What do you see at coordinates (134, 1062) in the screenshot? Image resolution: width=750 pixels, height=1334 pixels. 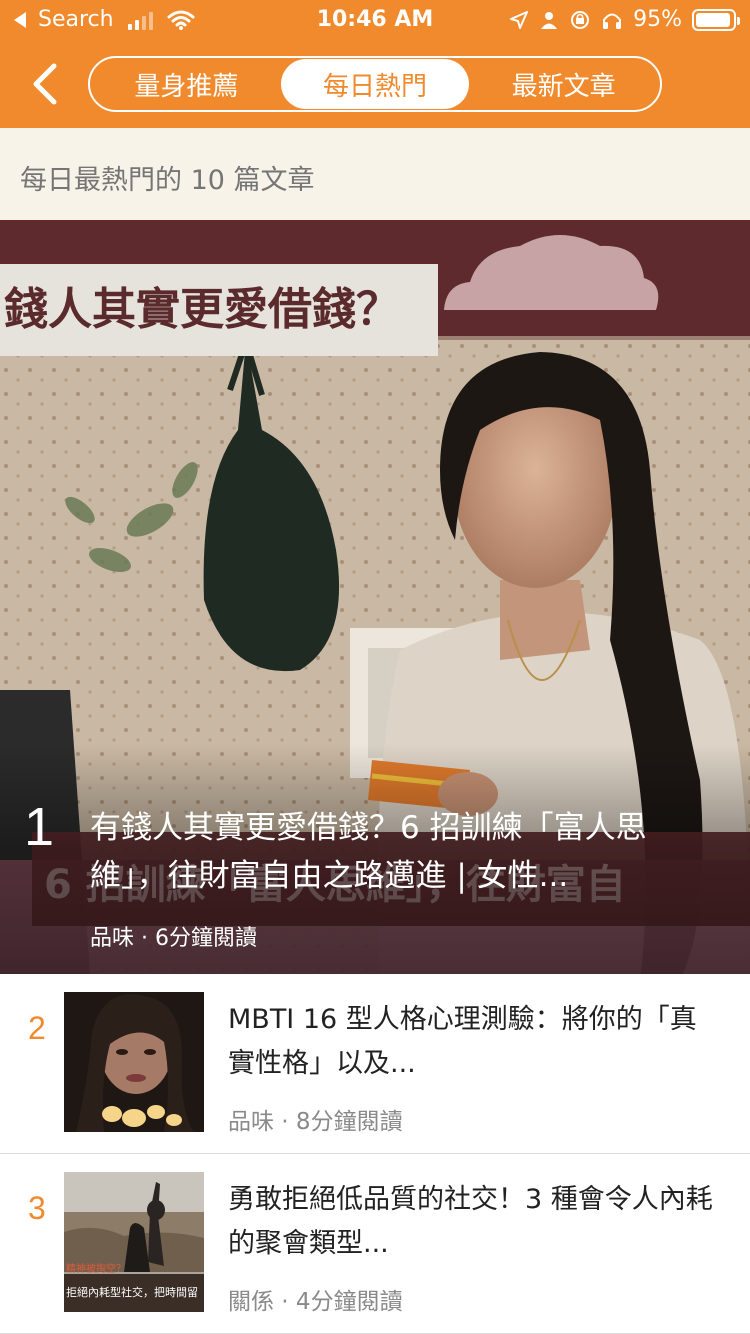 I see `article-thumbnail` at bounding box center [134, 1062].